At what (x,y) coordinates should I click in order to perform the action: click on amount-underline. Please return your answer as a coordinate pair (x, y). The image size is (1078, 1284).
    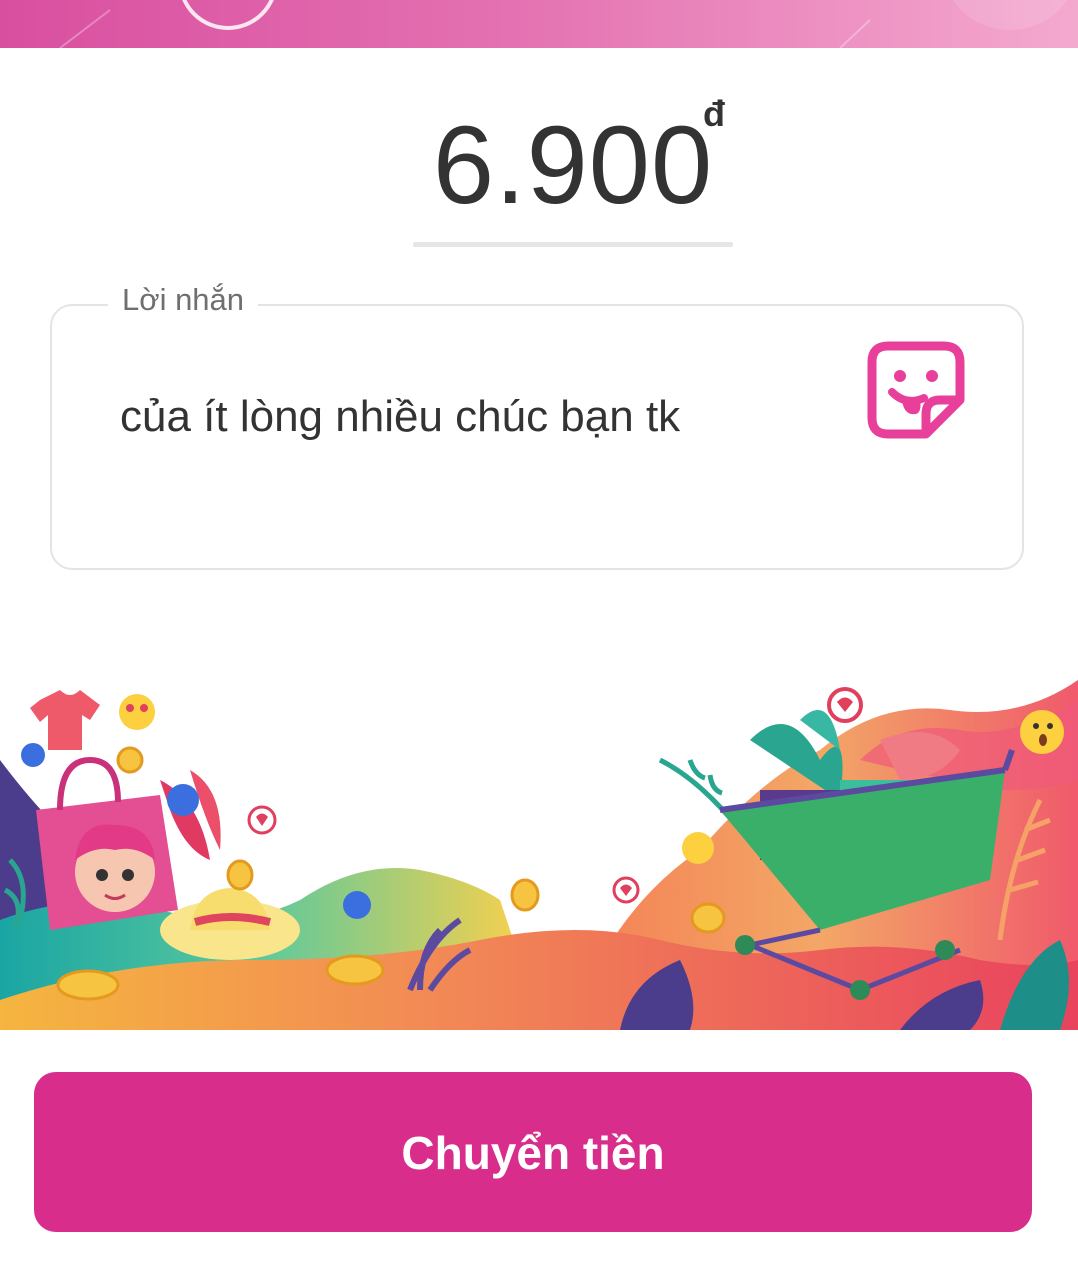
    Looking at the image, I should click on (573, 244).